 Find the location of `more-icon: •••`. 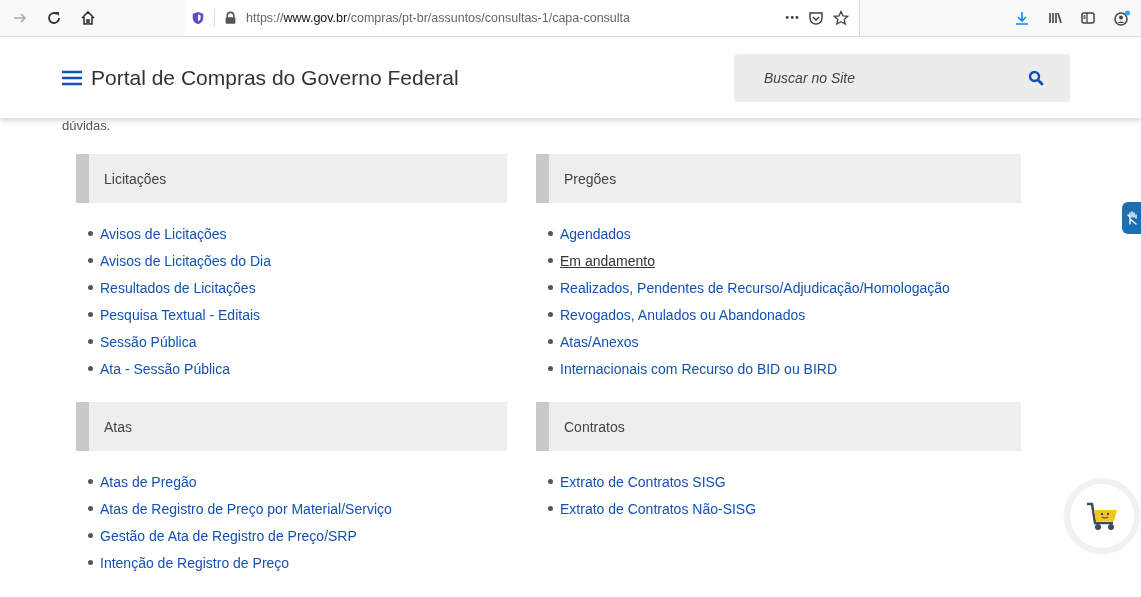

more-icon: ••• is located at coordinates (791, 17).